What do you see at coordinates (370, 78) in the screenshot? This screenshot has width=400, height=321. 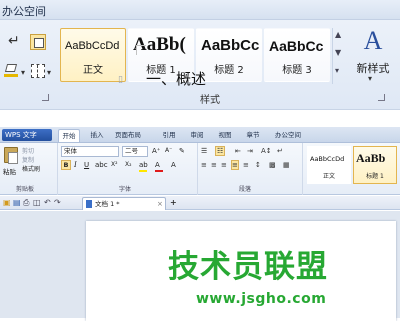 I see `chevron-down-icon: ▾` at bounding box center [370, 78].